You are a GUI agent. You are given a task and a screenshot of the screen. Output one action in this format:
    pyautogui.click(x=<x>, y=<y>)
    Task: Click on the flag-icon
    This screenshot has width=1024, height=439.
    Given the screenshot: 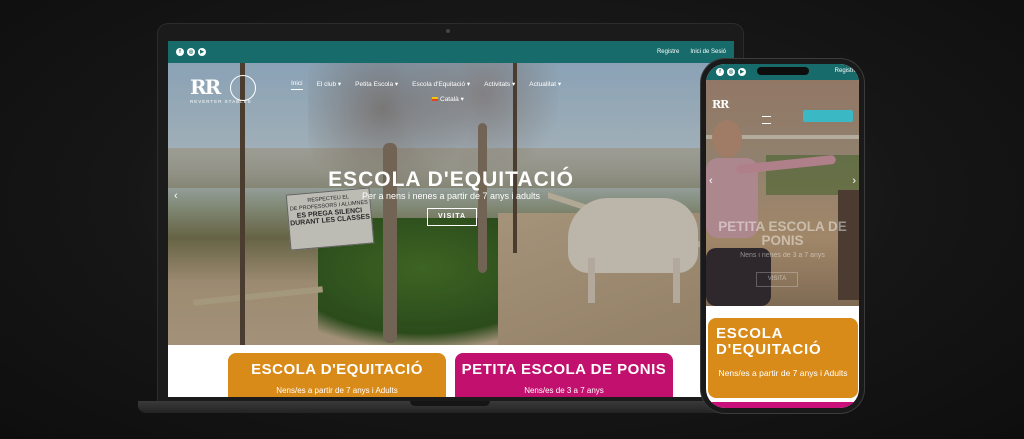 What is the action you would take?
    pyautogui.click(x=435, y=99)
    